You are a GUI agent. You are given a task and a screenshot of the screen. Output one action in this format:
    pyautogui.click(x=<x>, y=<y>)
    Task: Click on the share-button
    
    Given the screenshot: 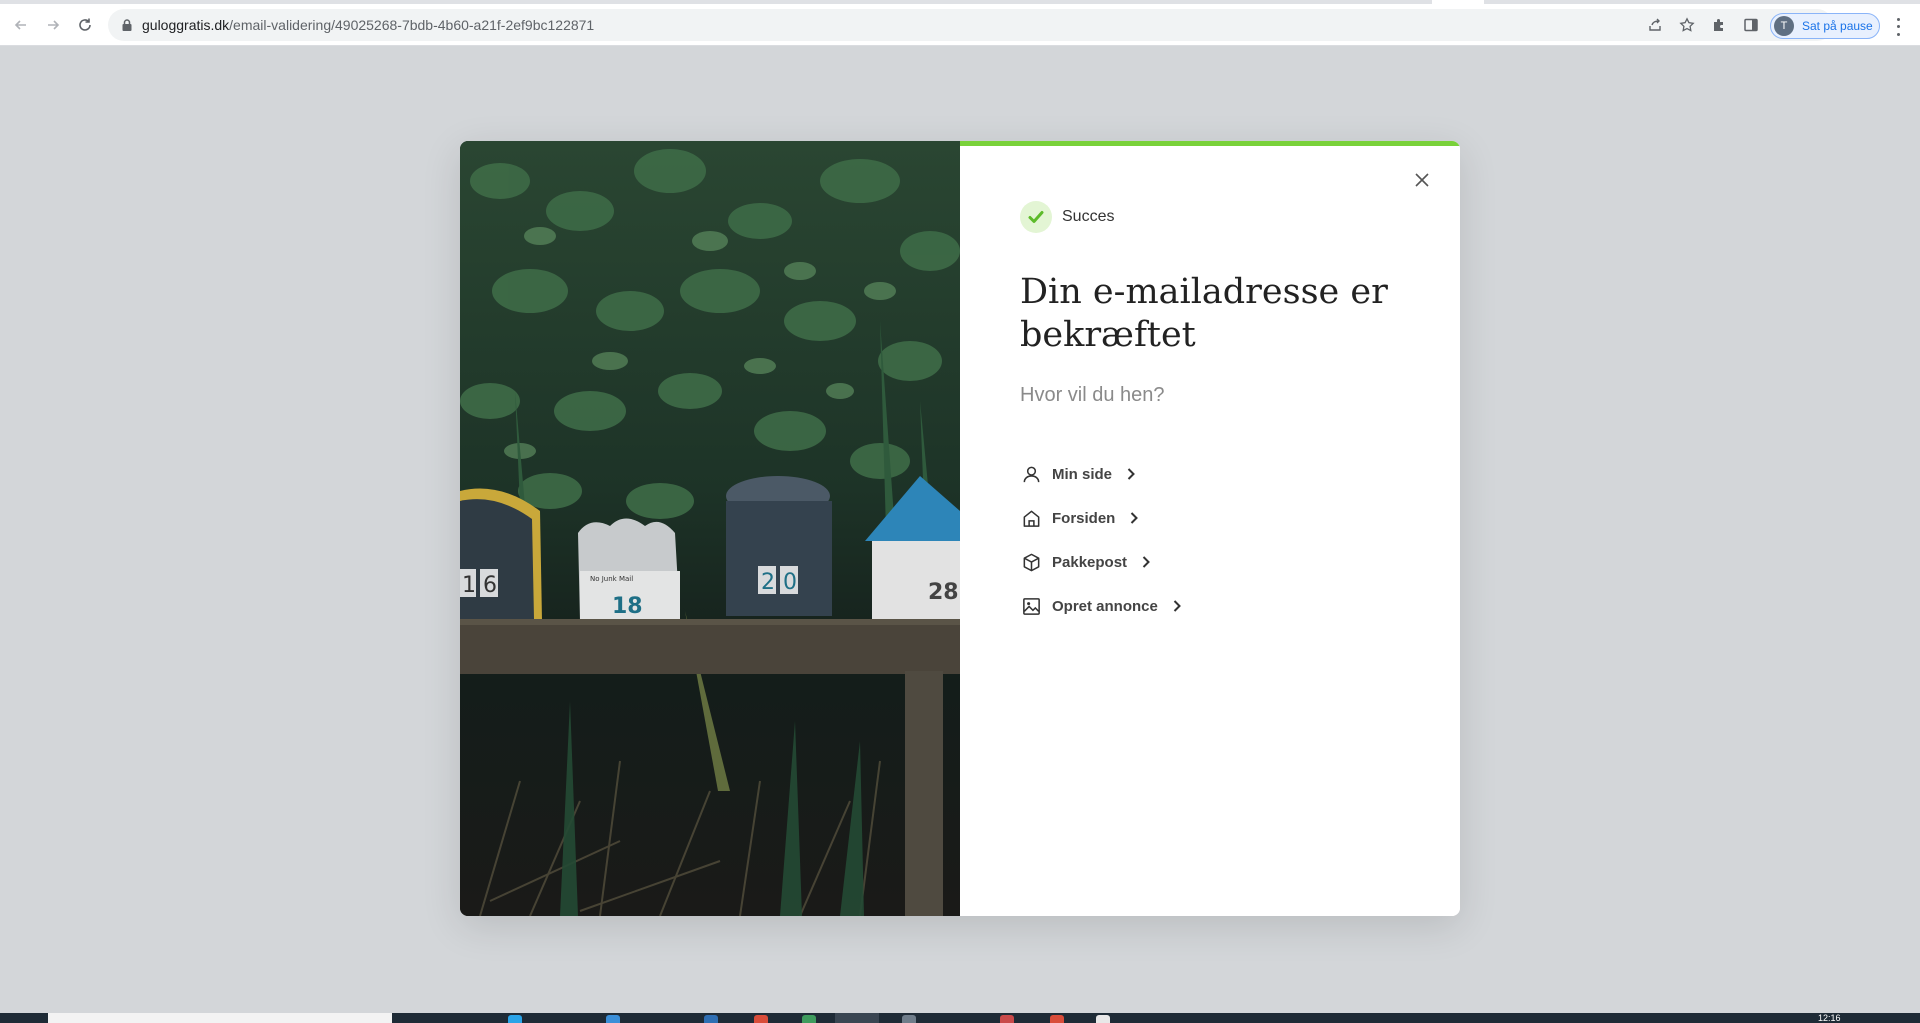 What is the action you would take?
    pyautogui.click(x=1655, y=25)
    